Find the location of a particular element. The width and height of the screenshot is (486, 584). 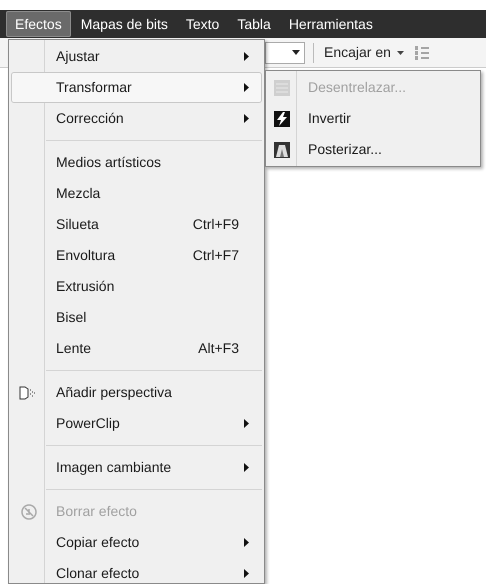

menu-item: Copiar efecto is located at coordinates (136, 542).